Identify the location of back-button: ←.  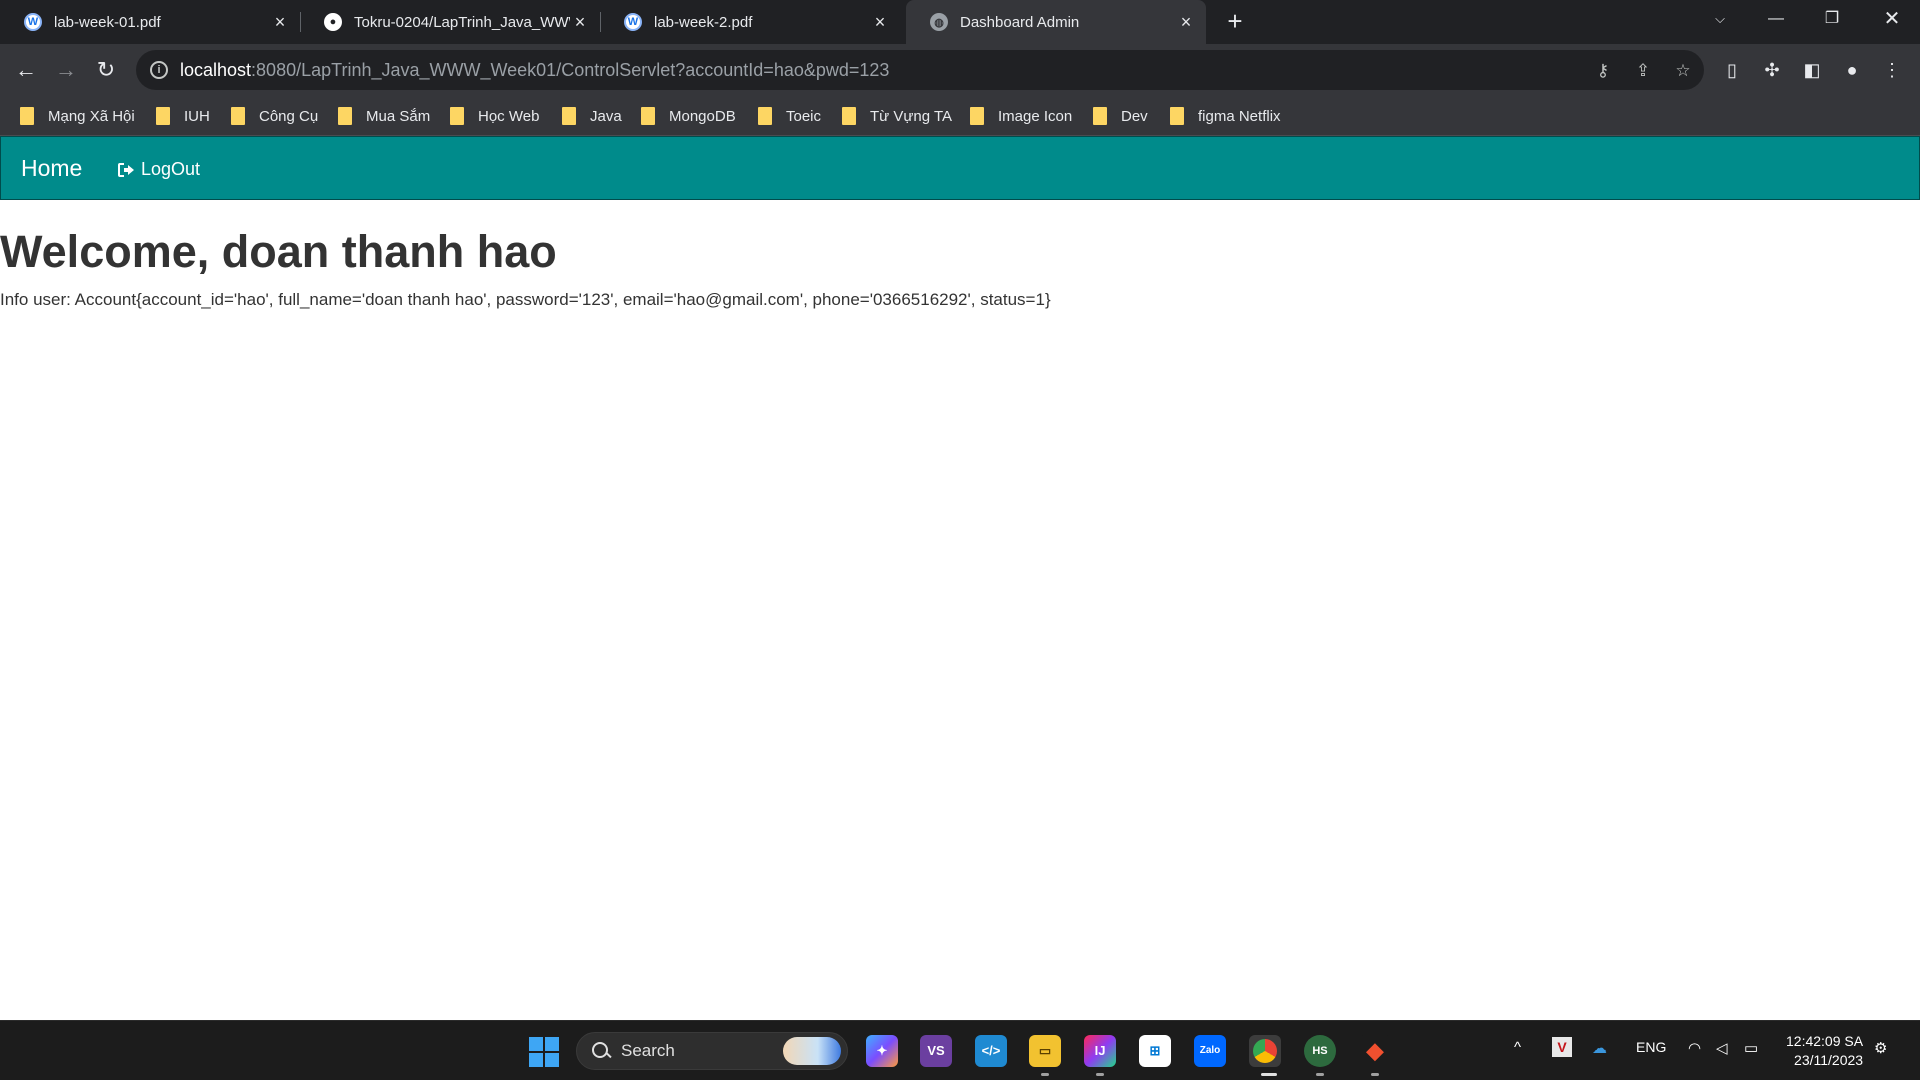
(26, 70).